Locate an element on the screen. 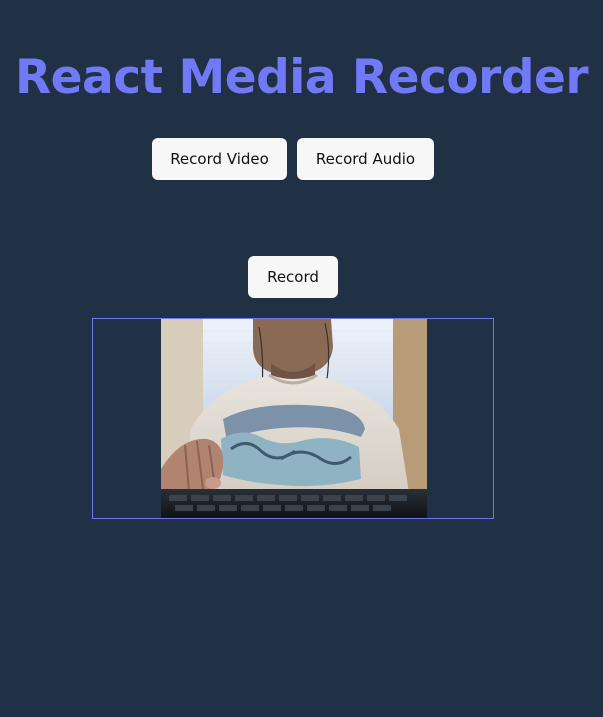  record-video-button: Record Video is located at coordinates (219, 159).